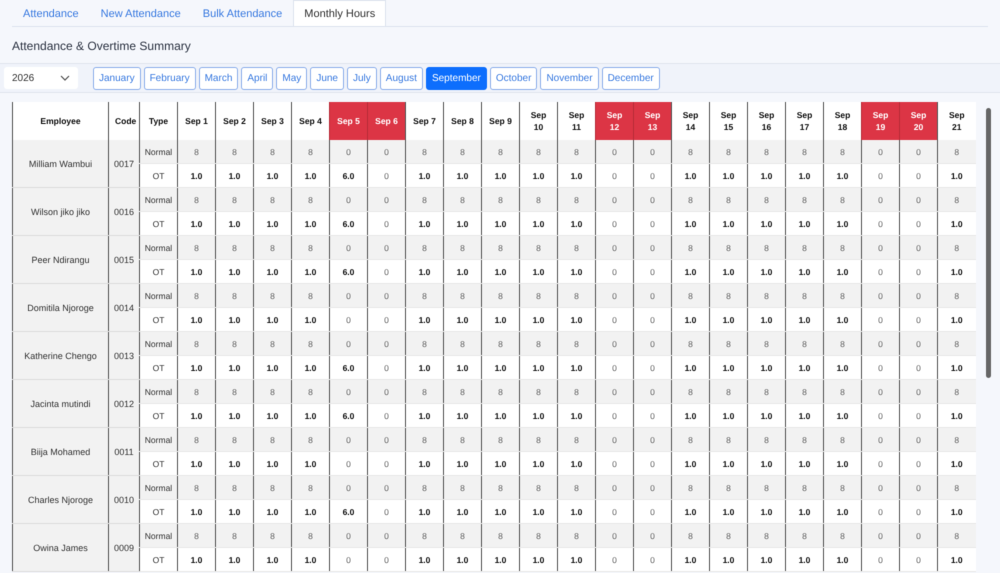 The height and width of the screenshot is (573, 1000). Describe the element at coordinates (41, 78) in the screenshot. I see `year-select: 2026` at that location.